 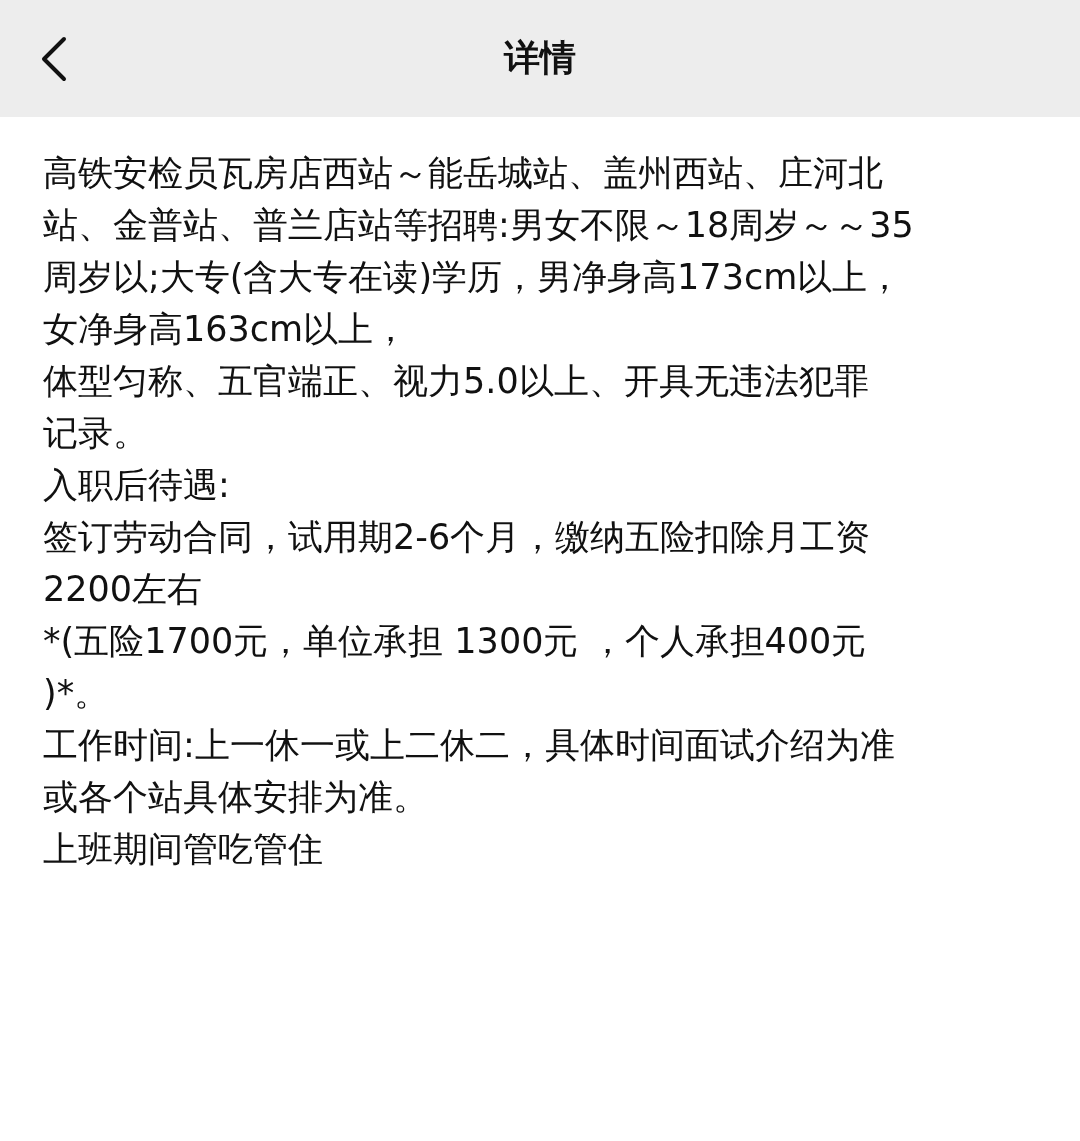 I want to click on back-icon, so click(x=54, y=59).